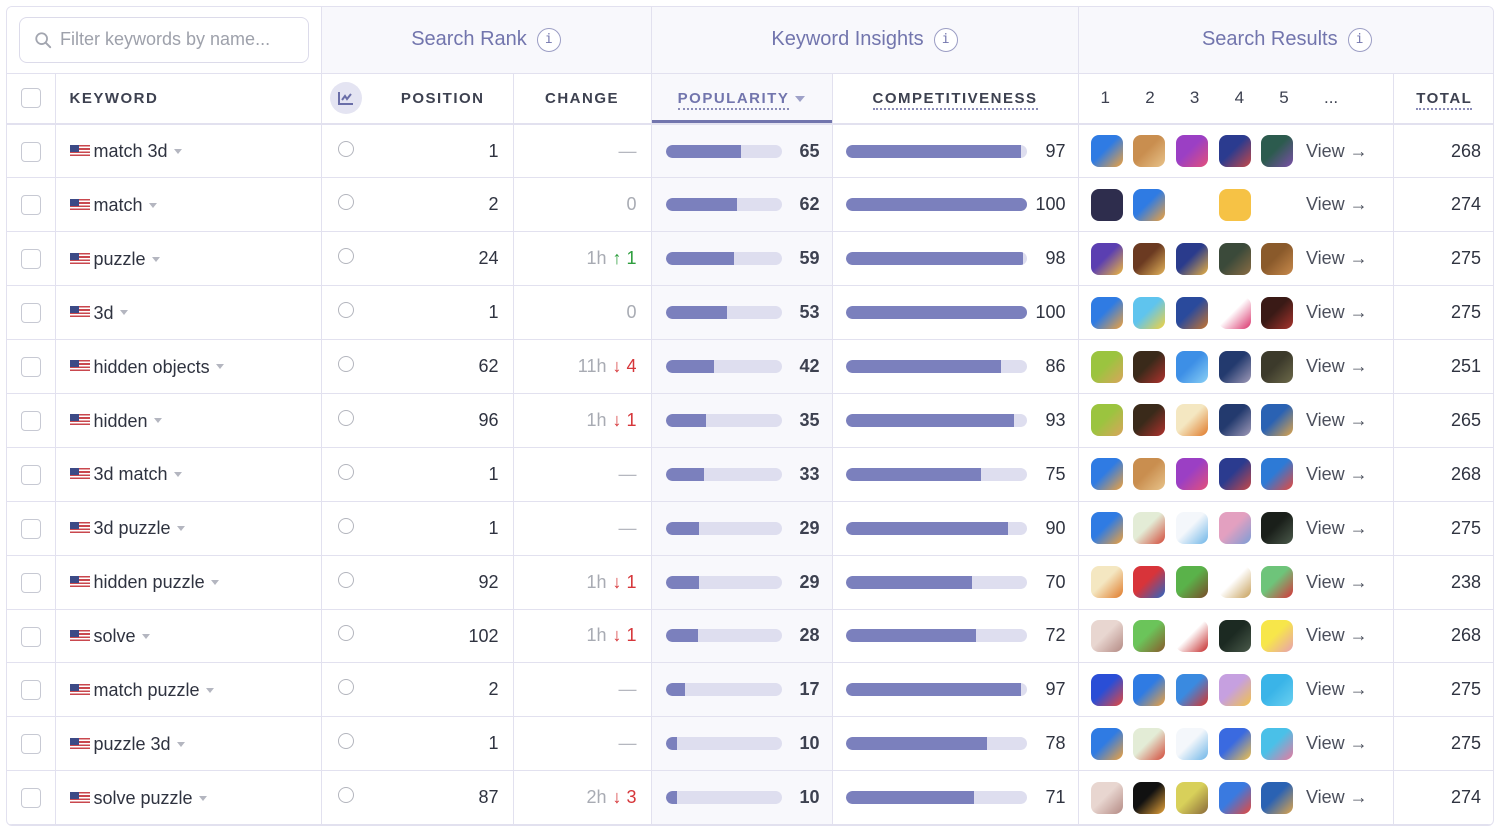  I want to click on keyword-row: hidden 96 1h ↓ 1 35 93 View → 265, so click(750, 420).